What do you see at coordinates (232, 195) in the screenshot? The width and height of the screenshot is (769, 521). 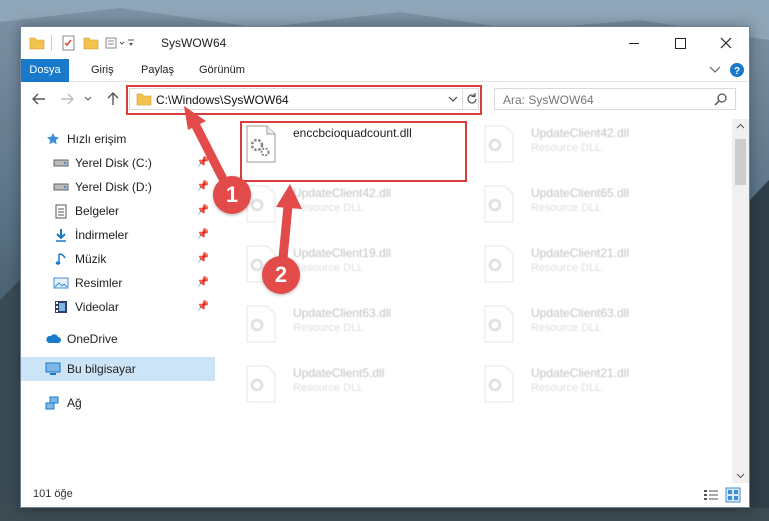 I see `step-1-badge: 1` at bounding box center [232, 195].